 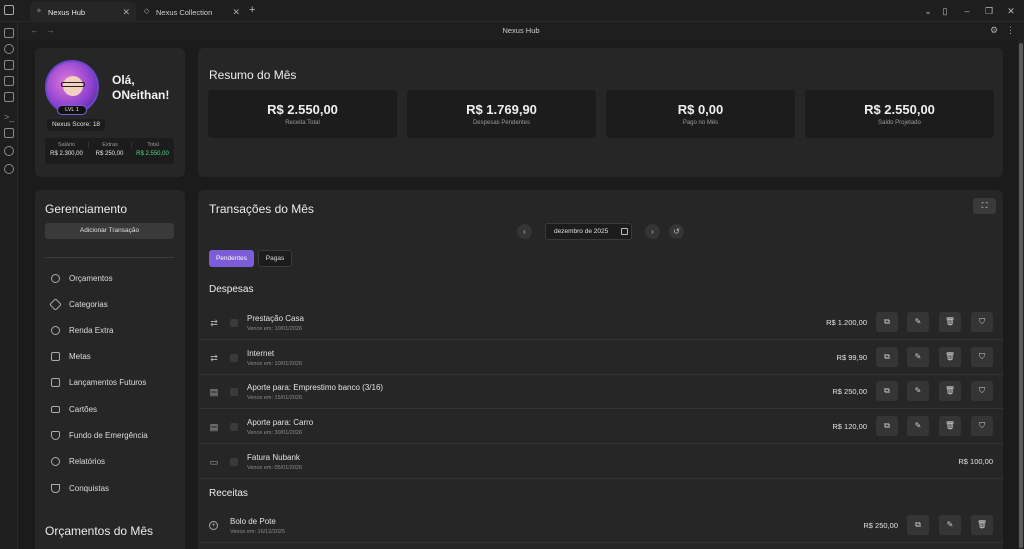 What do you see at coordinates (700, 114) in the screenshot?
I see `stat-paid: R$ 0,00 Pago no Mês` at bounding box center [700, 114].